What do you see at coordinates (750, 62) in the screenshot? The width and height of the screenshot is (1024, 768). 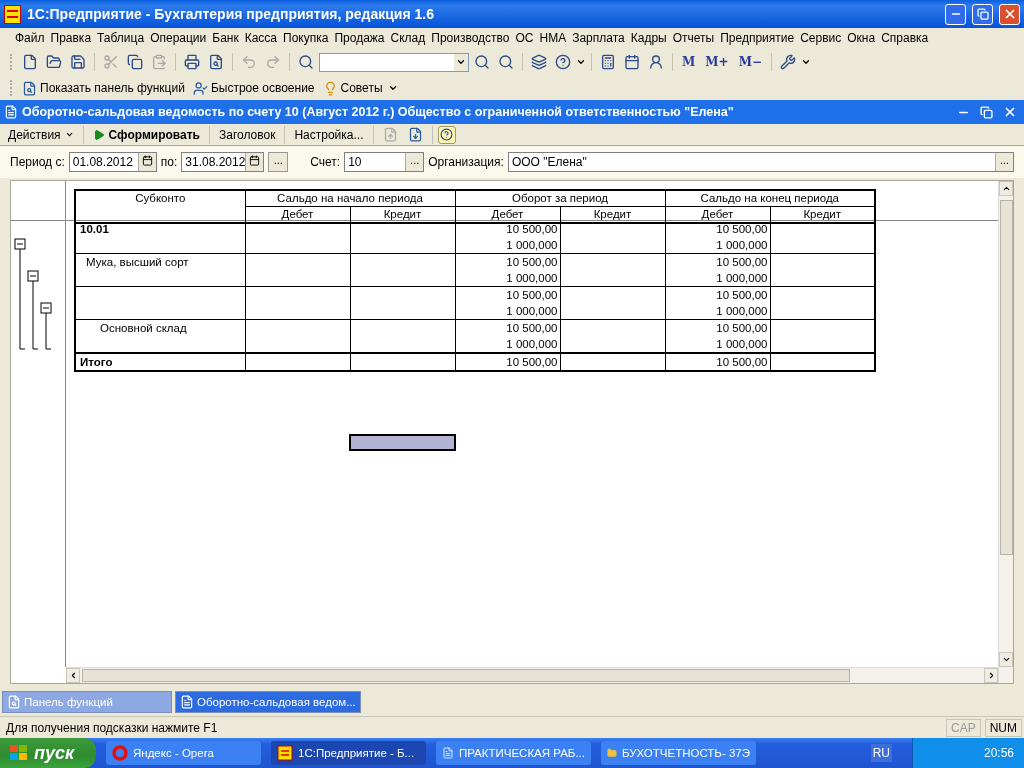 I see `memory-button: M−` at bounding box center [750, 62].